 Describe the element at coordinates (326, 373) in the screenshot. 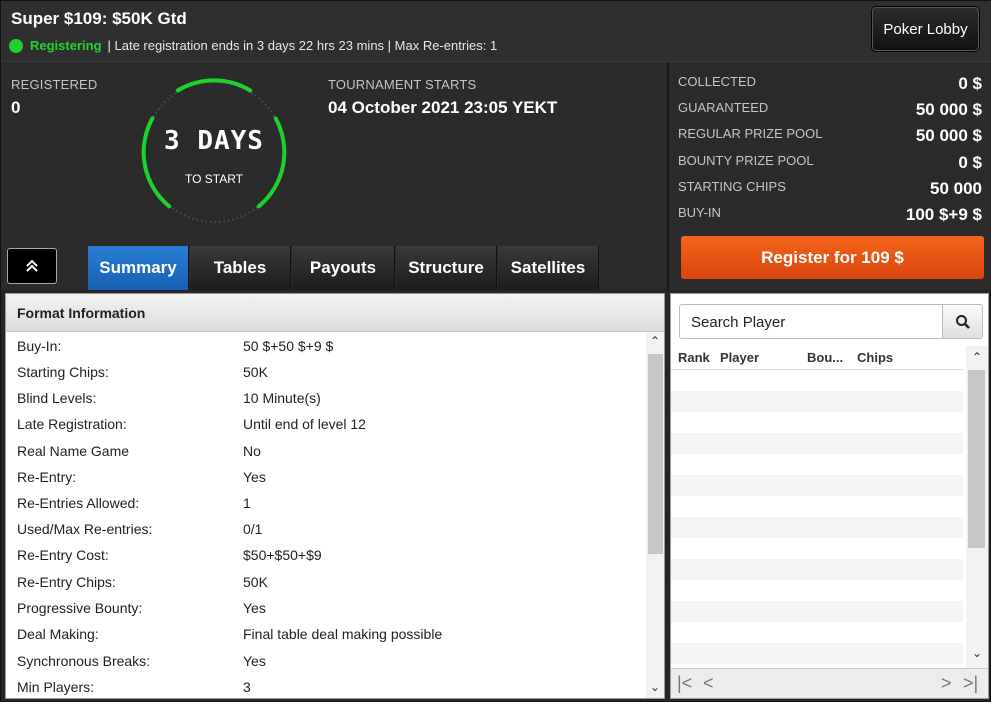

I see `format-row: Starting Chips: 50K` at that location.